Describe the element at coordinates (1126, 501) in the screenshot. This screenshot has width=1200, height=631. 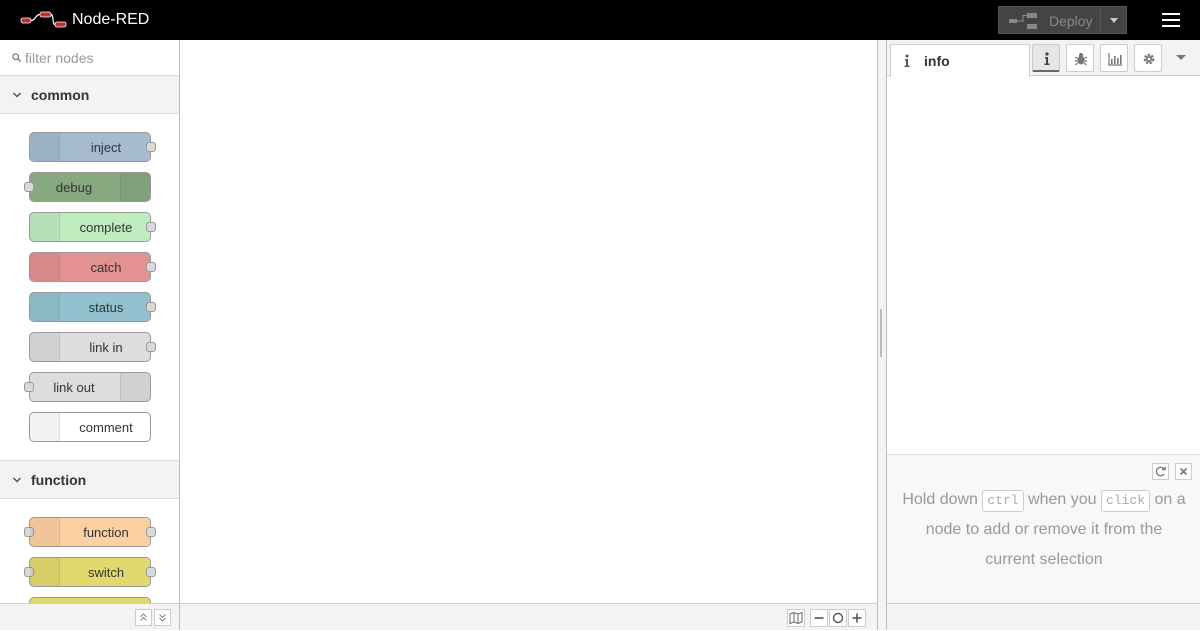
I see `kbd-key: click` at that location.